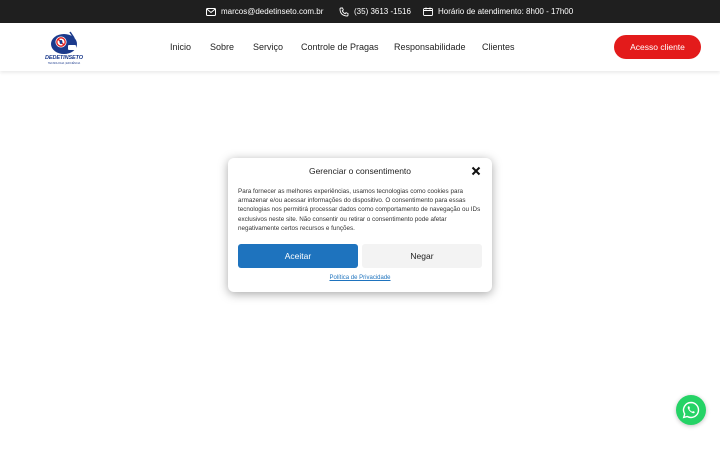 This screenshot has height=450, width=720. Describe the element at coordinates (272, 11) in the screenshot. I see `email-text: marcos@dedetinseto.com.br` at that location.